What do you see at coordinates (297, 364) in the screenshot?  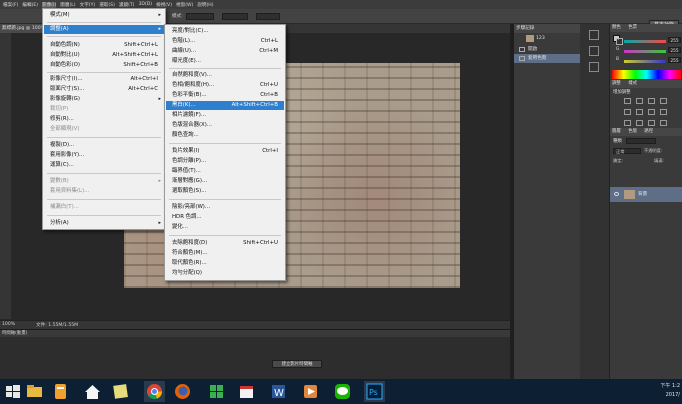 I see `create-video-timeline-button: 建立影片時間軸` at bounding box center [297, 364].